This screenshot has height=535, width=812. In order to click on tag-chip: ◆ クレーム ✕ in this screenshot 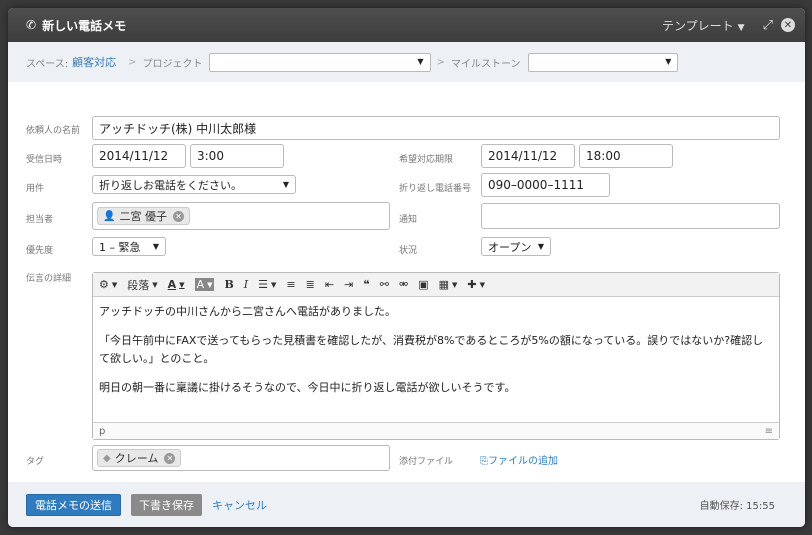, I will do `click(139, 458)`.